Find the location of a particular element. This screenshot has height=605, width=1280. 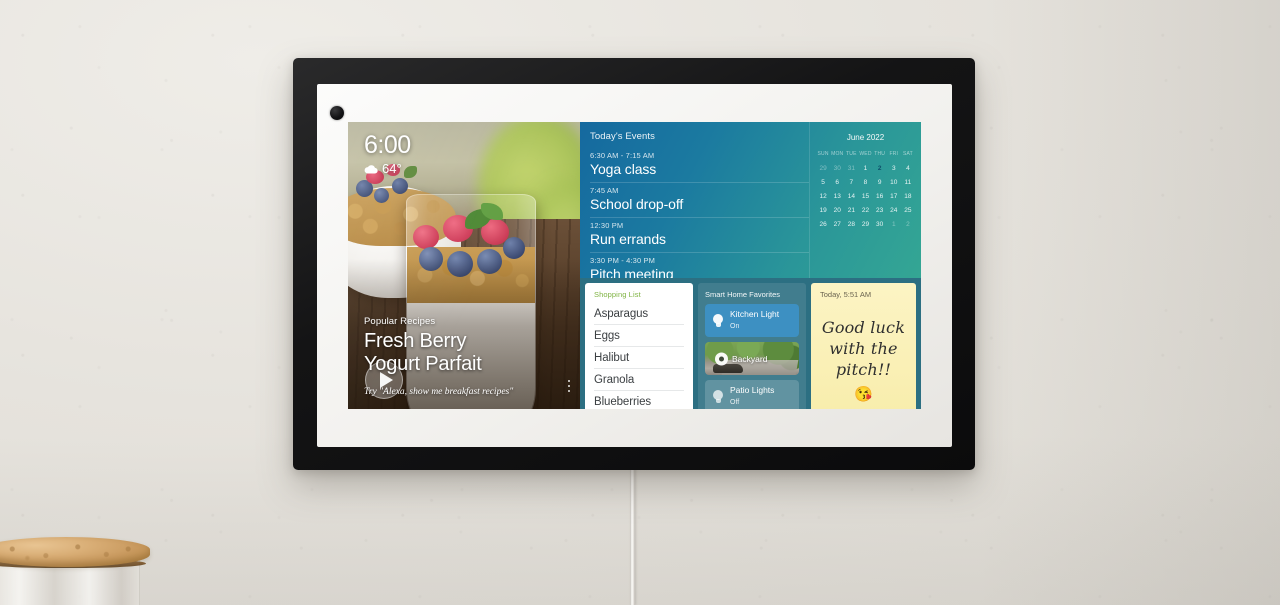

calendar-day-number: 12 is located at coordinates (823, 196).